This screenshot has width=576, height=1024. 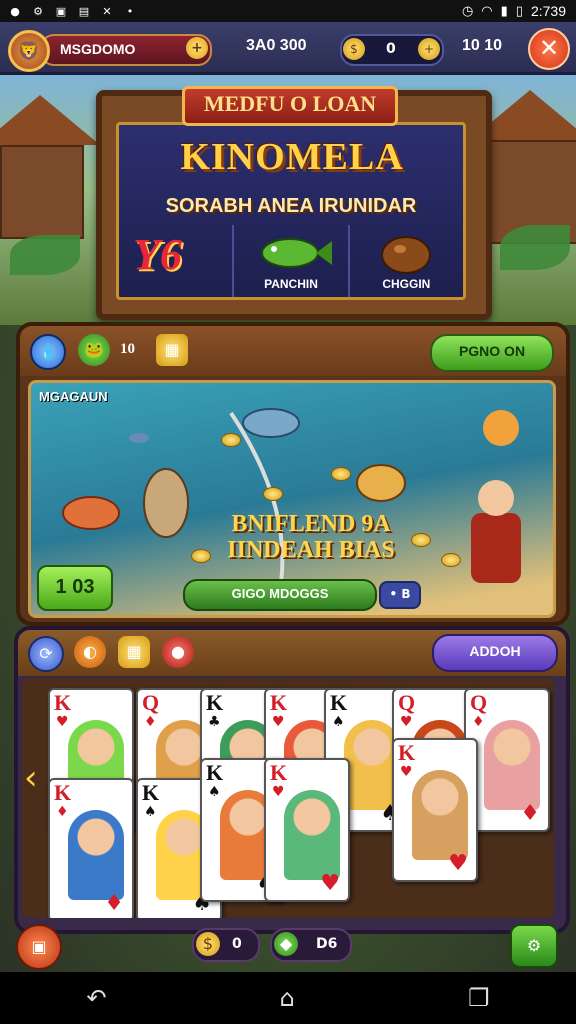 What do you see at coordinates (276, 45) in the screenshot?
I see `score-value: 3A0 300` at bounding box center [276, 45].